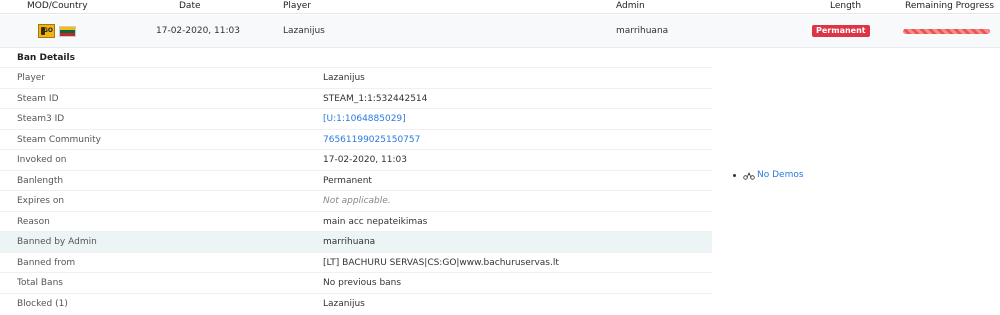 The height and width of the screenshot is (315, 1000). I want to click on detail-row-blocked: Blocked (1) Lazanijus, so click(356, 303).